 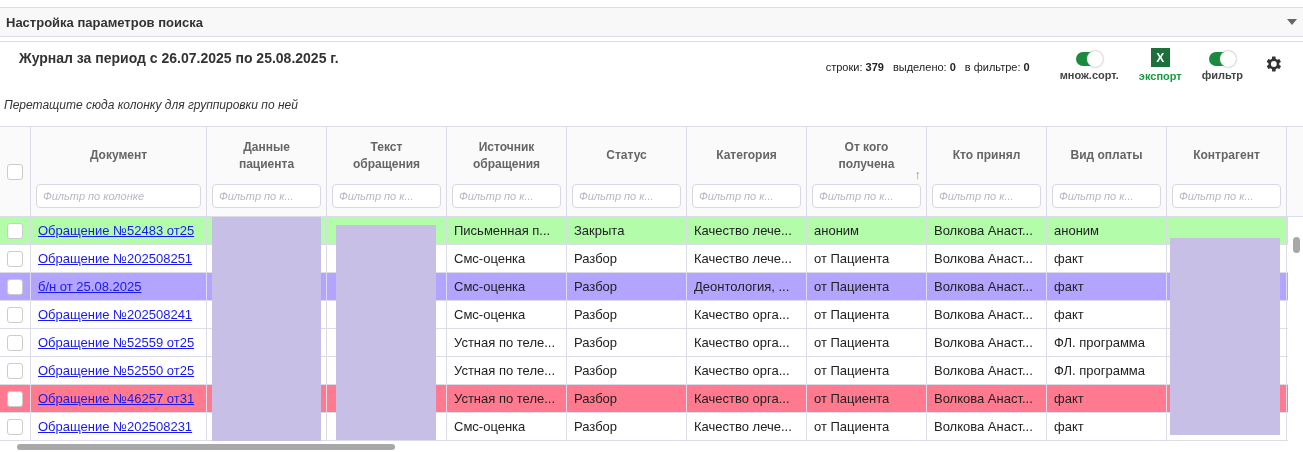 What do you see at coordinates (118, 196) in the screenshot?
I see `column-filter-field: Фильтр по колонке` at bounding box center [118, 196].